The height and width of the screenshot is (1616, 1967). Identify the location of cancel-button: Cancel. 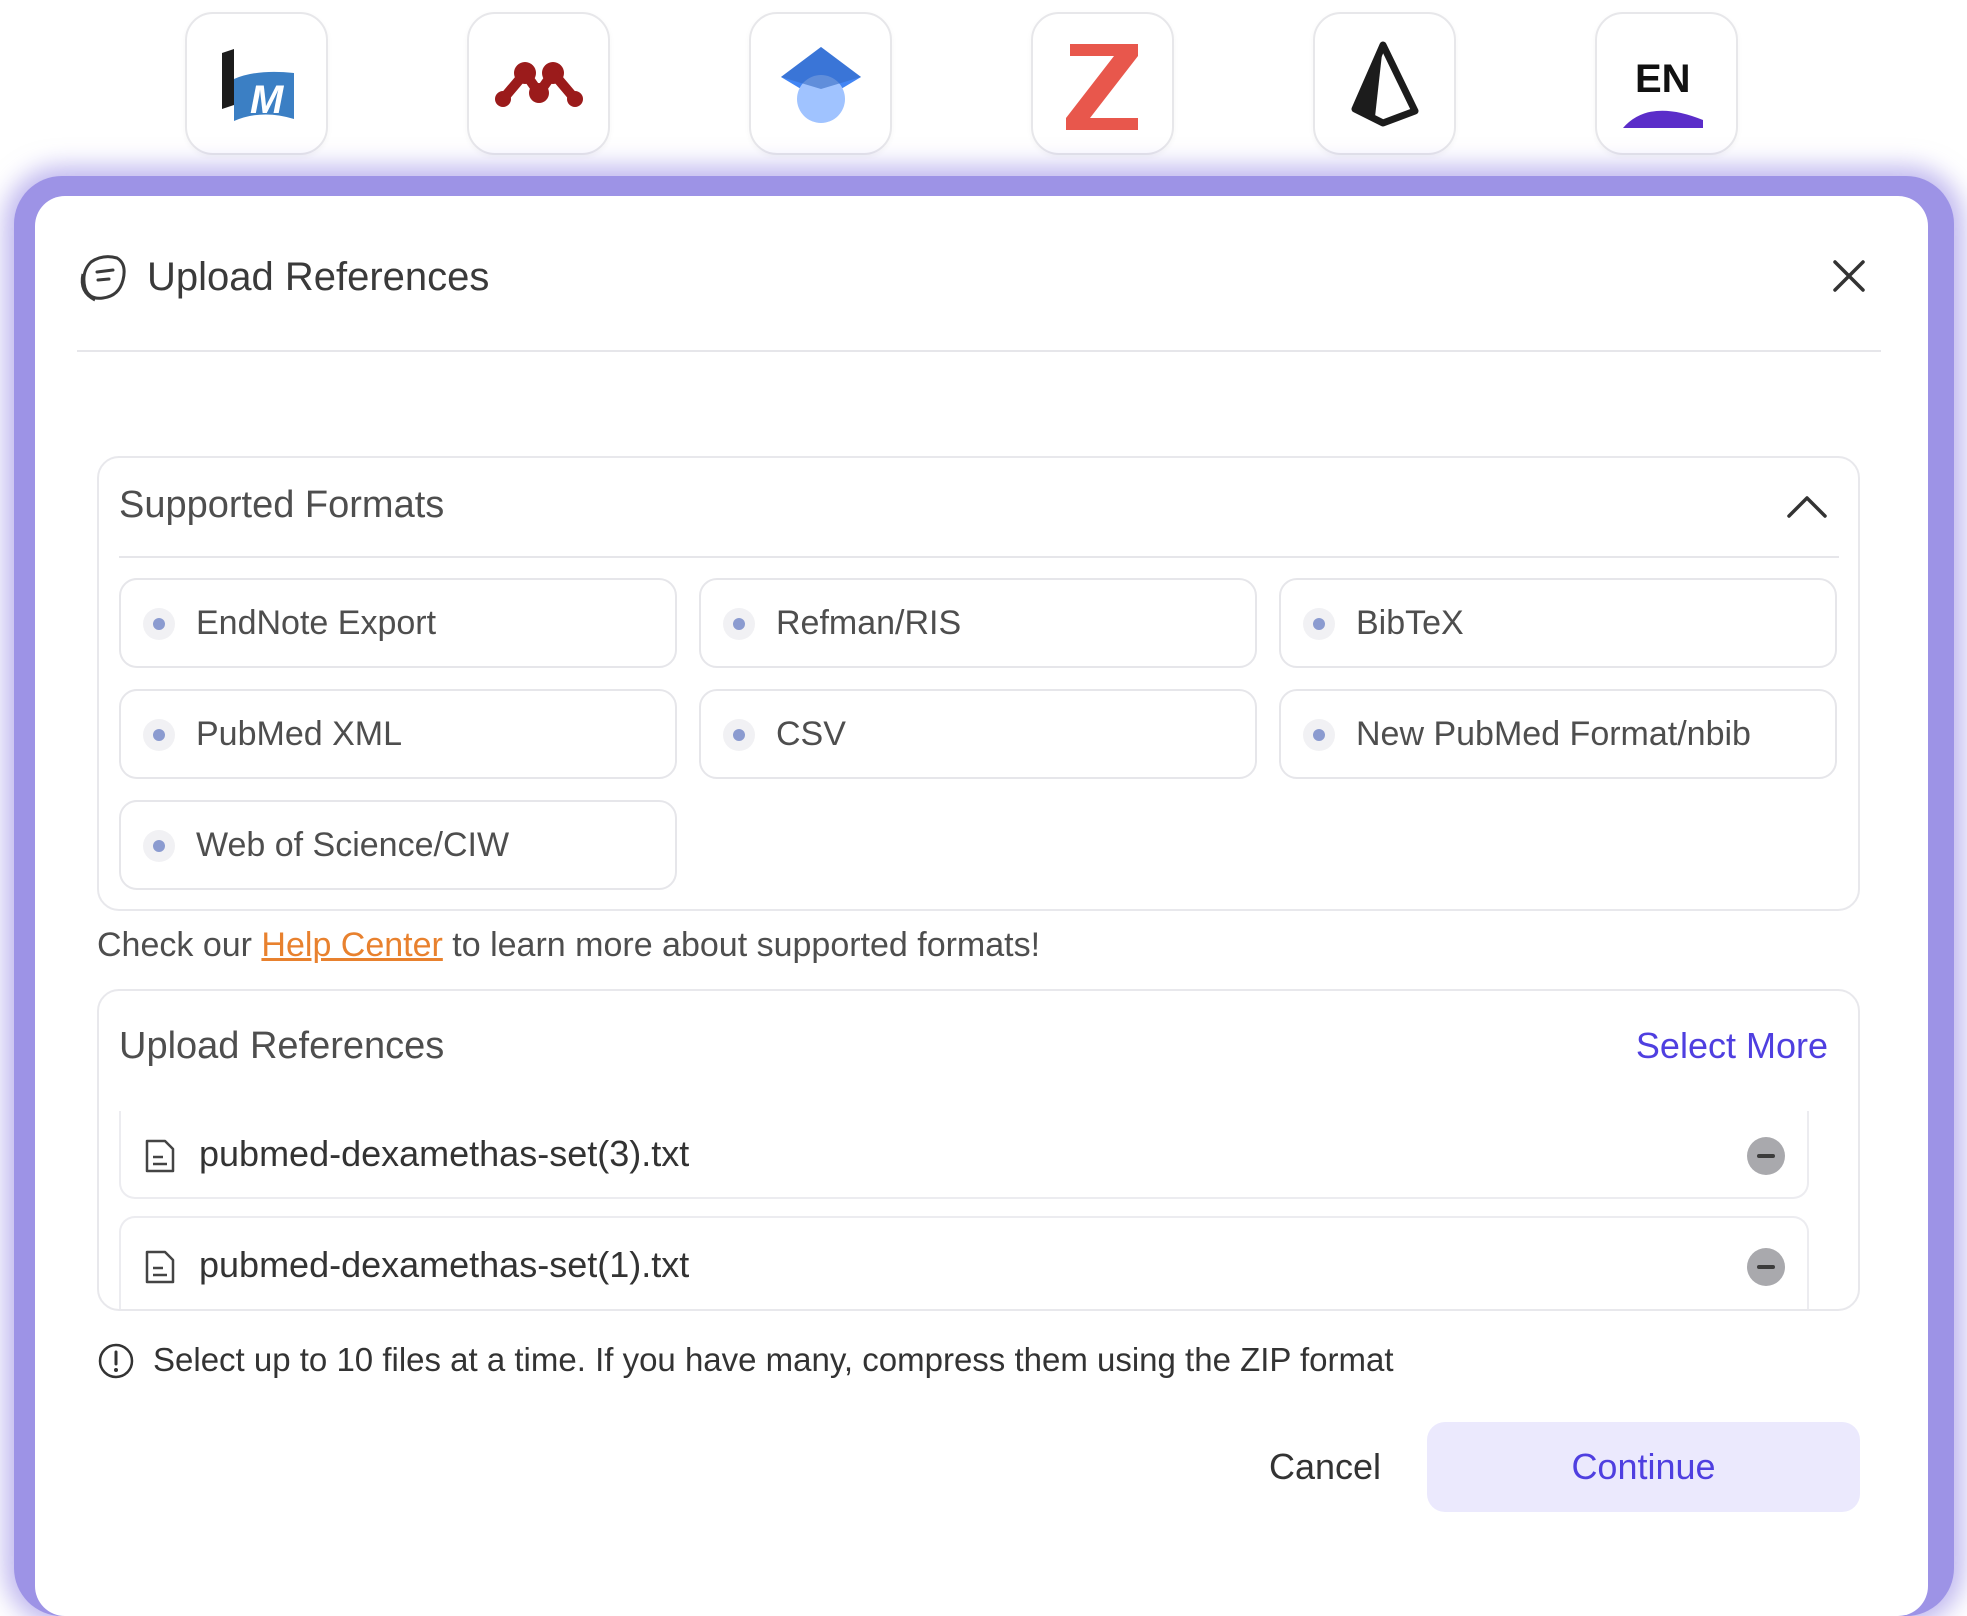
(1325, 1467).